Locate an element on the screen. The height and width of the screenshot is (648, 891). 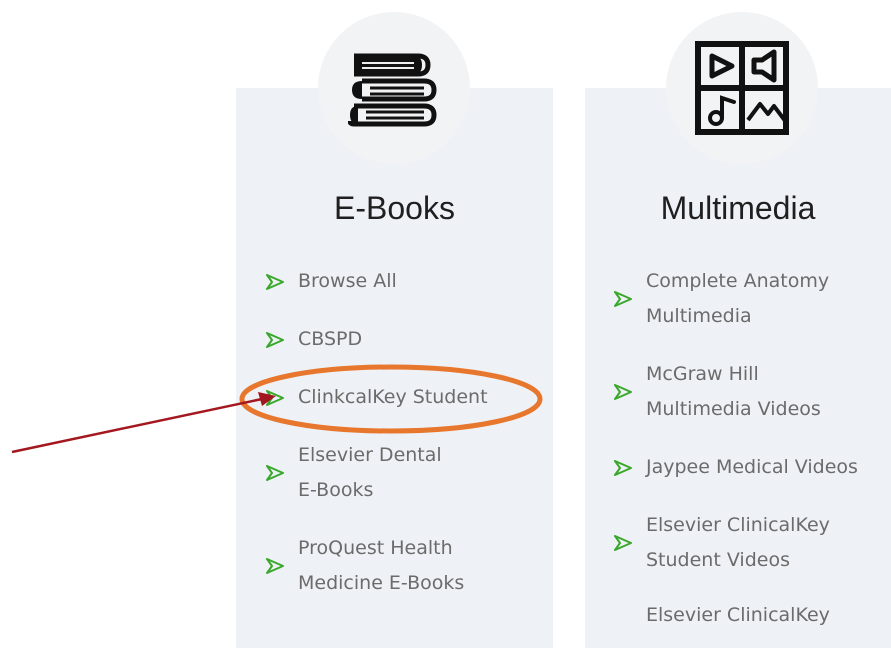
multimedia-grid-icon is located at coordinates (742, 88).